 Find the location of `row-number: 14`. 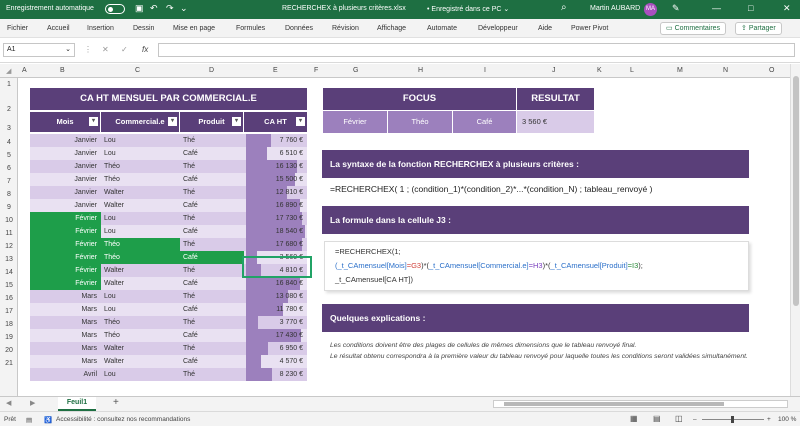

row-number: 14 is located at coordinates (9, 272).